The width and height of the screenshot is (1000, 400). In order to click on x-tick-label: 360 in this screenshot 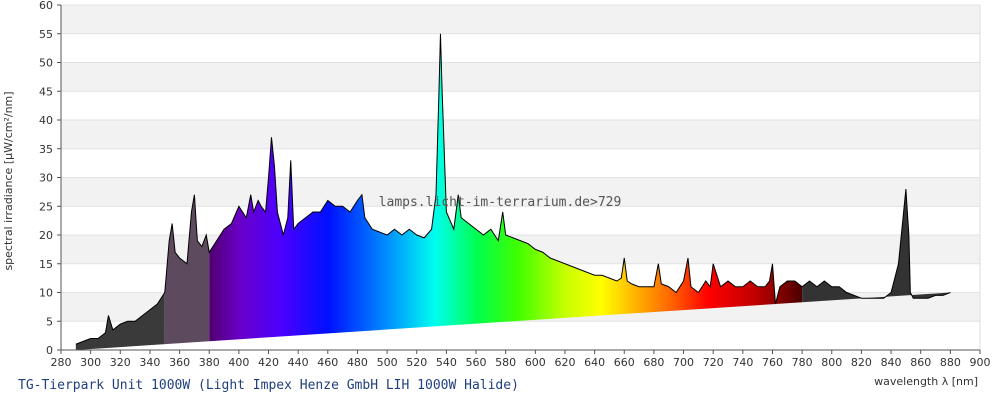, I will do `click(179, 362)`.